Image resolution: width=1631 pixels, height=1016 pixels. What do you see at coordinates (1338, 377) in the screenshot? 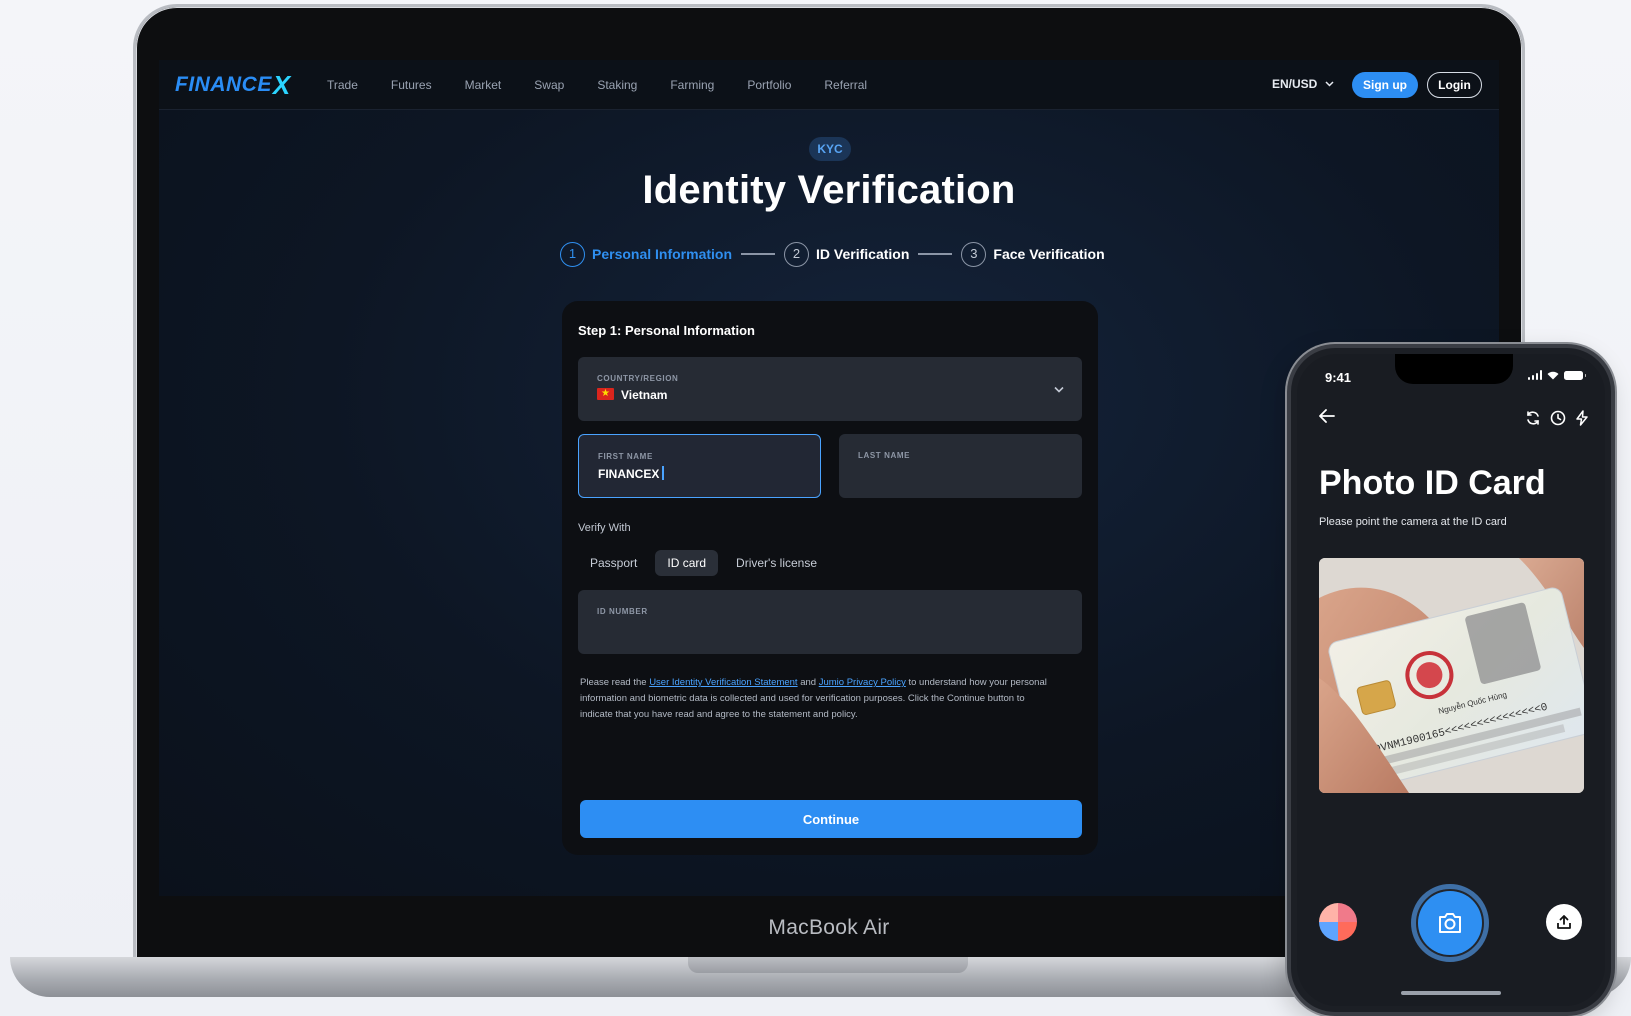
I see `status-time: 9:41` at bounding box center [1338, 377].